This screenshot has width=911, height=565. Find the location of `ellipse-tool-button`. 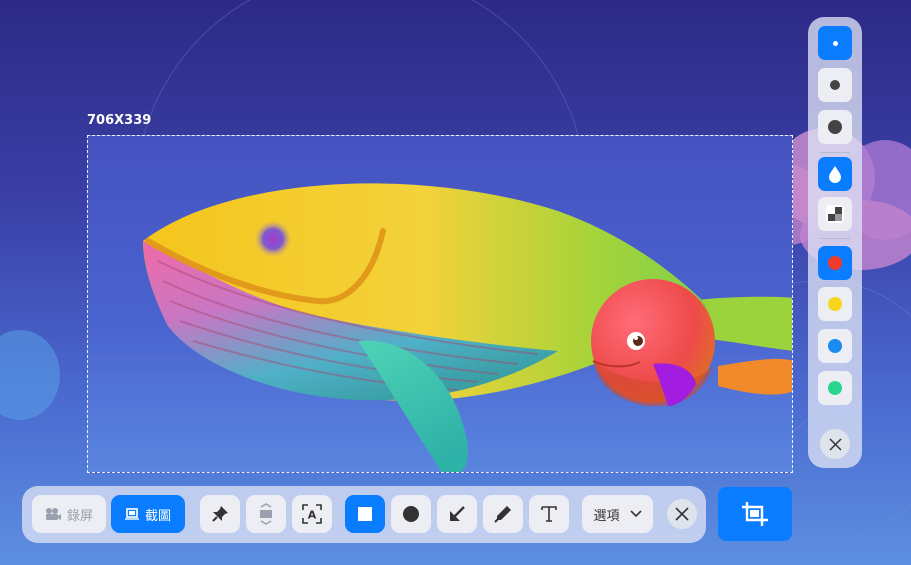

ellipse-tool-button is located at coordinates (411, 514).